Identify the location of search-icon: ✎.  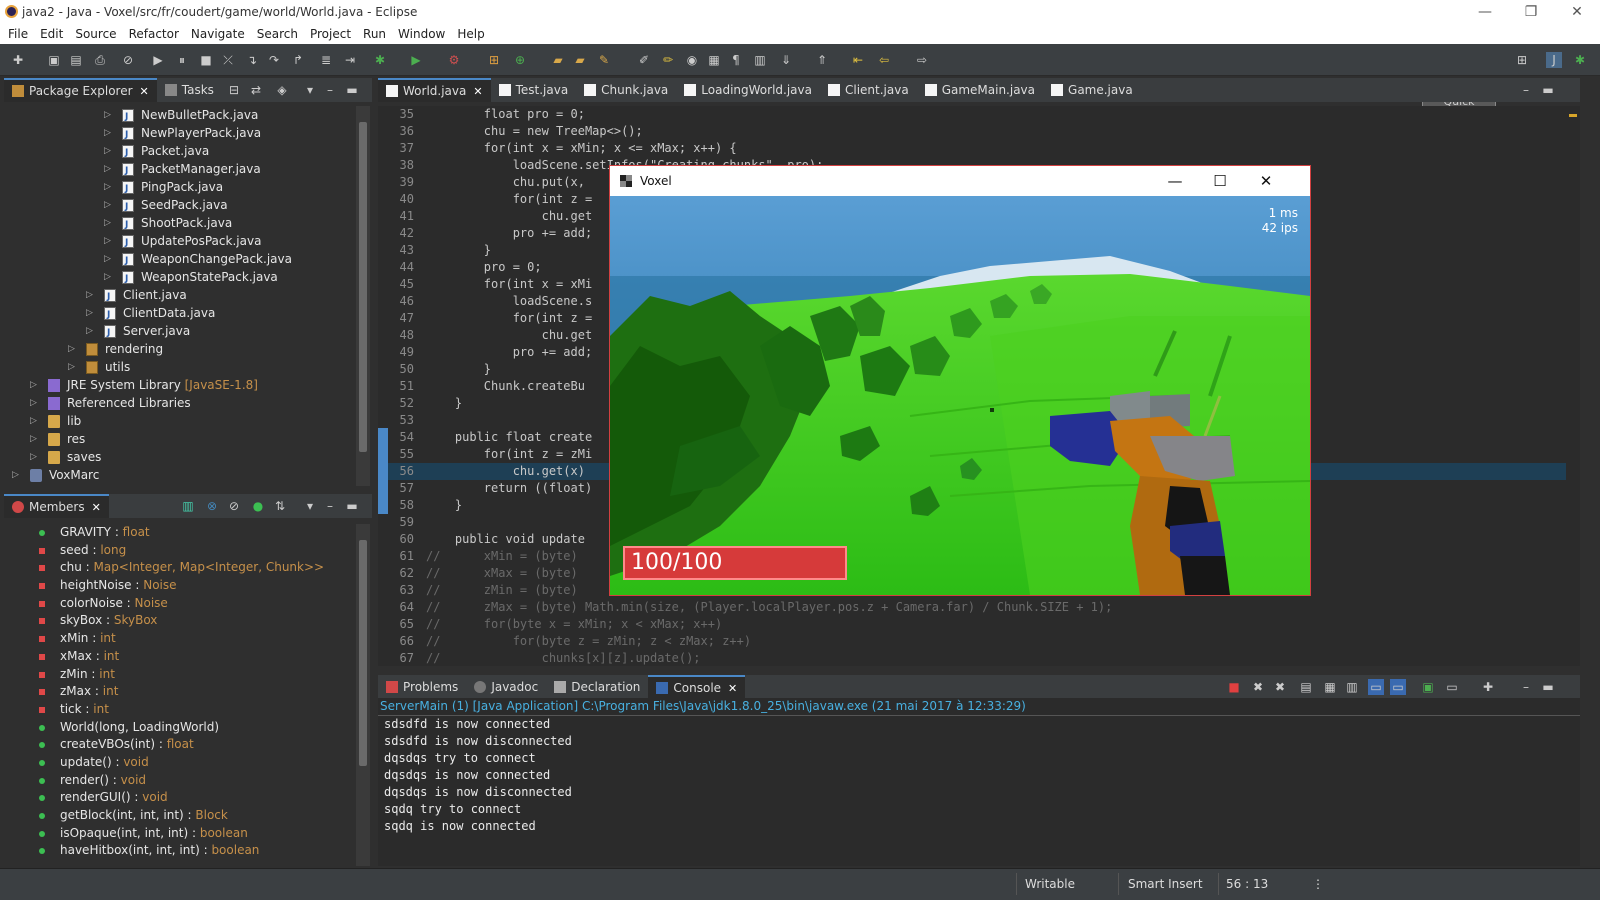
(604, 60).